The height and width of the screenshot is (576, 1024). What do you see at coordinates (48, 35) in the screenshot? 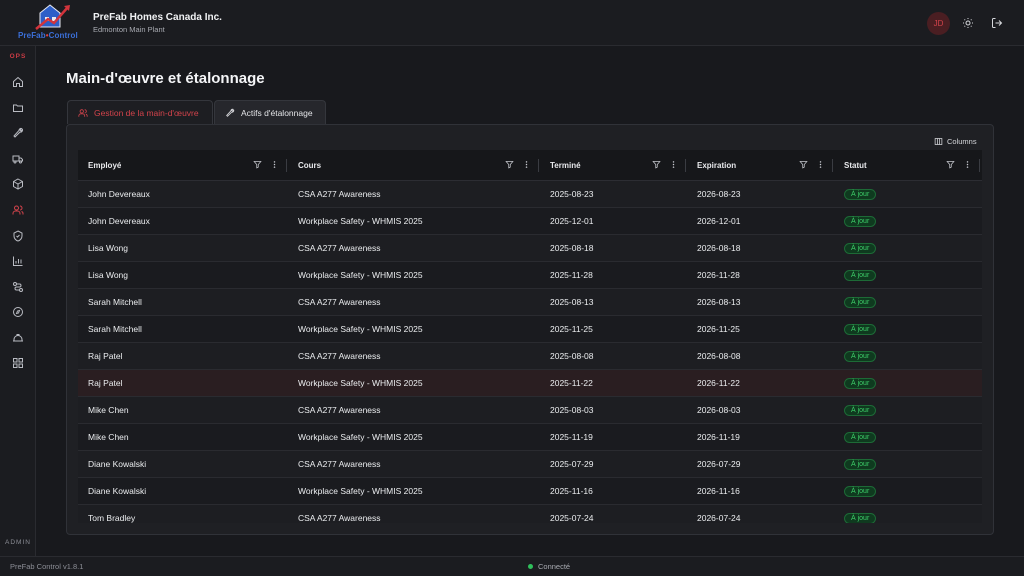
I see `logo-text: PreFab•Control` at bounding box center [48, 35].